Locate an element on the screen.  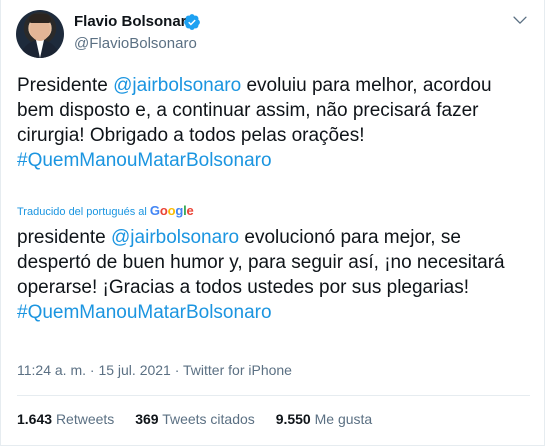
tweet-text-start: Presidente is located at coordinates (65, 85).